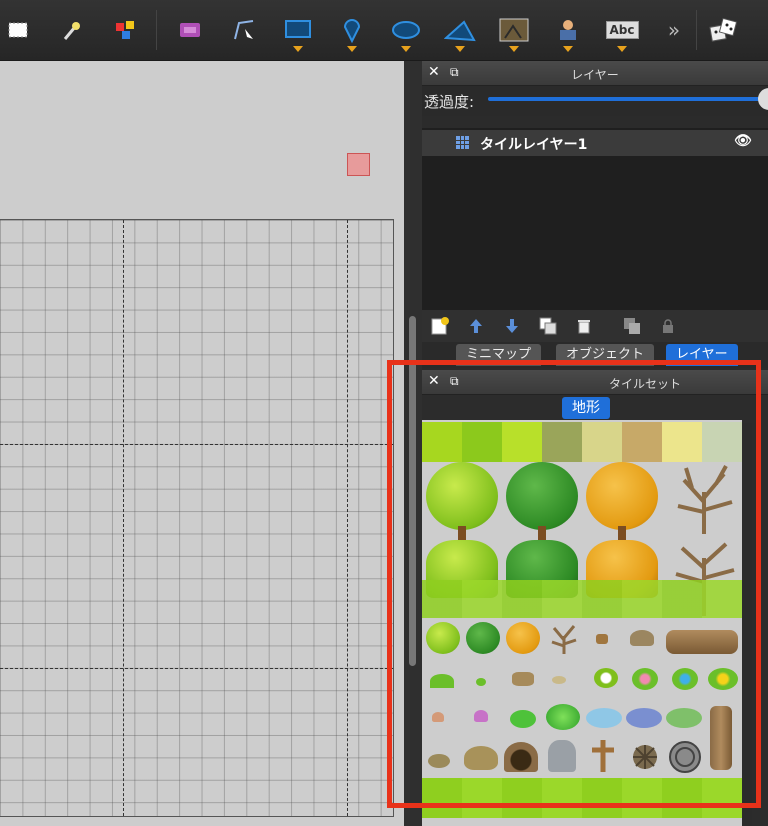 The width and height of the screenshot is (768, 826). What do you see at coordinates (454, 381) in the screenshot?
I see `float-icon: ⧉` at bounding box center [454, 381].